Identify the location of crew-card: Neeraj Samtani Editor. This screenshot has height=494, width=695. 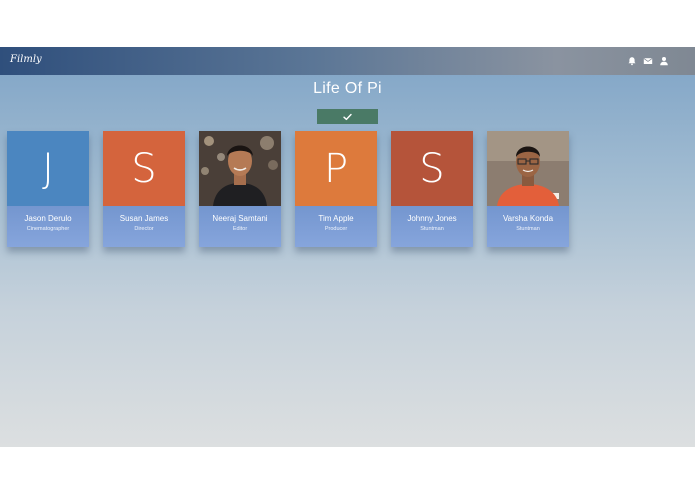
(240, 189).